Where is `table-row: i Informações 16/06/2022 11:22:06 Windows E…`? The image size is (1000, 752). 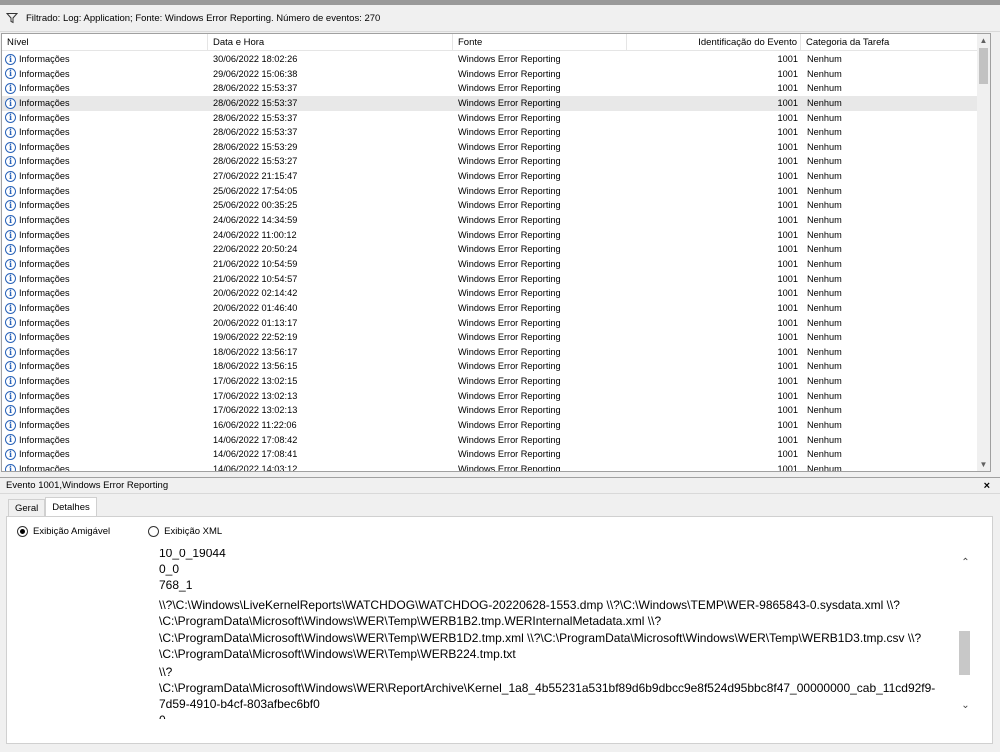
table-row: i Informações 16/06/2022 11:22:06 Windows E… is located at coordinates (490, 425).